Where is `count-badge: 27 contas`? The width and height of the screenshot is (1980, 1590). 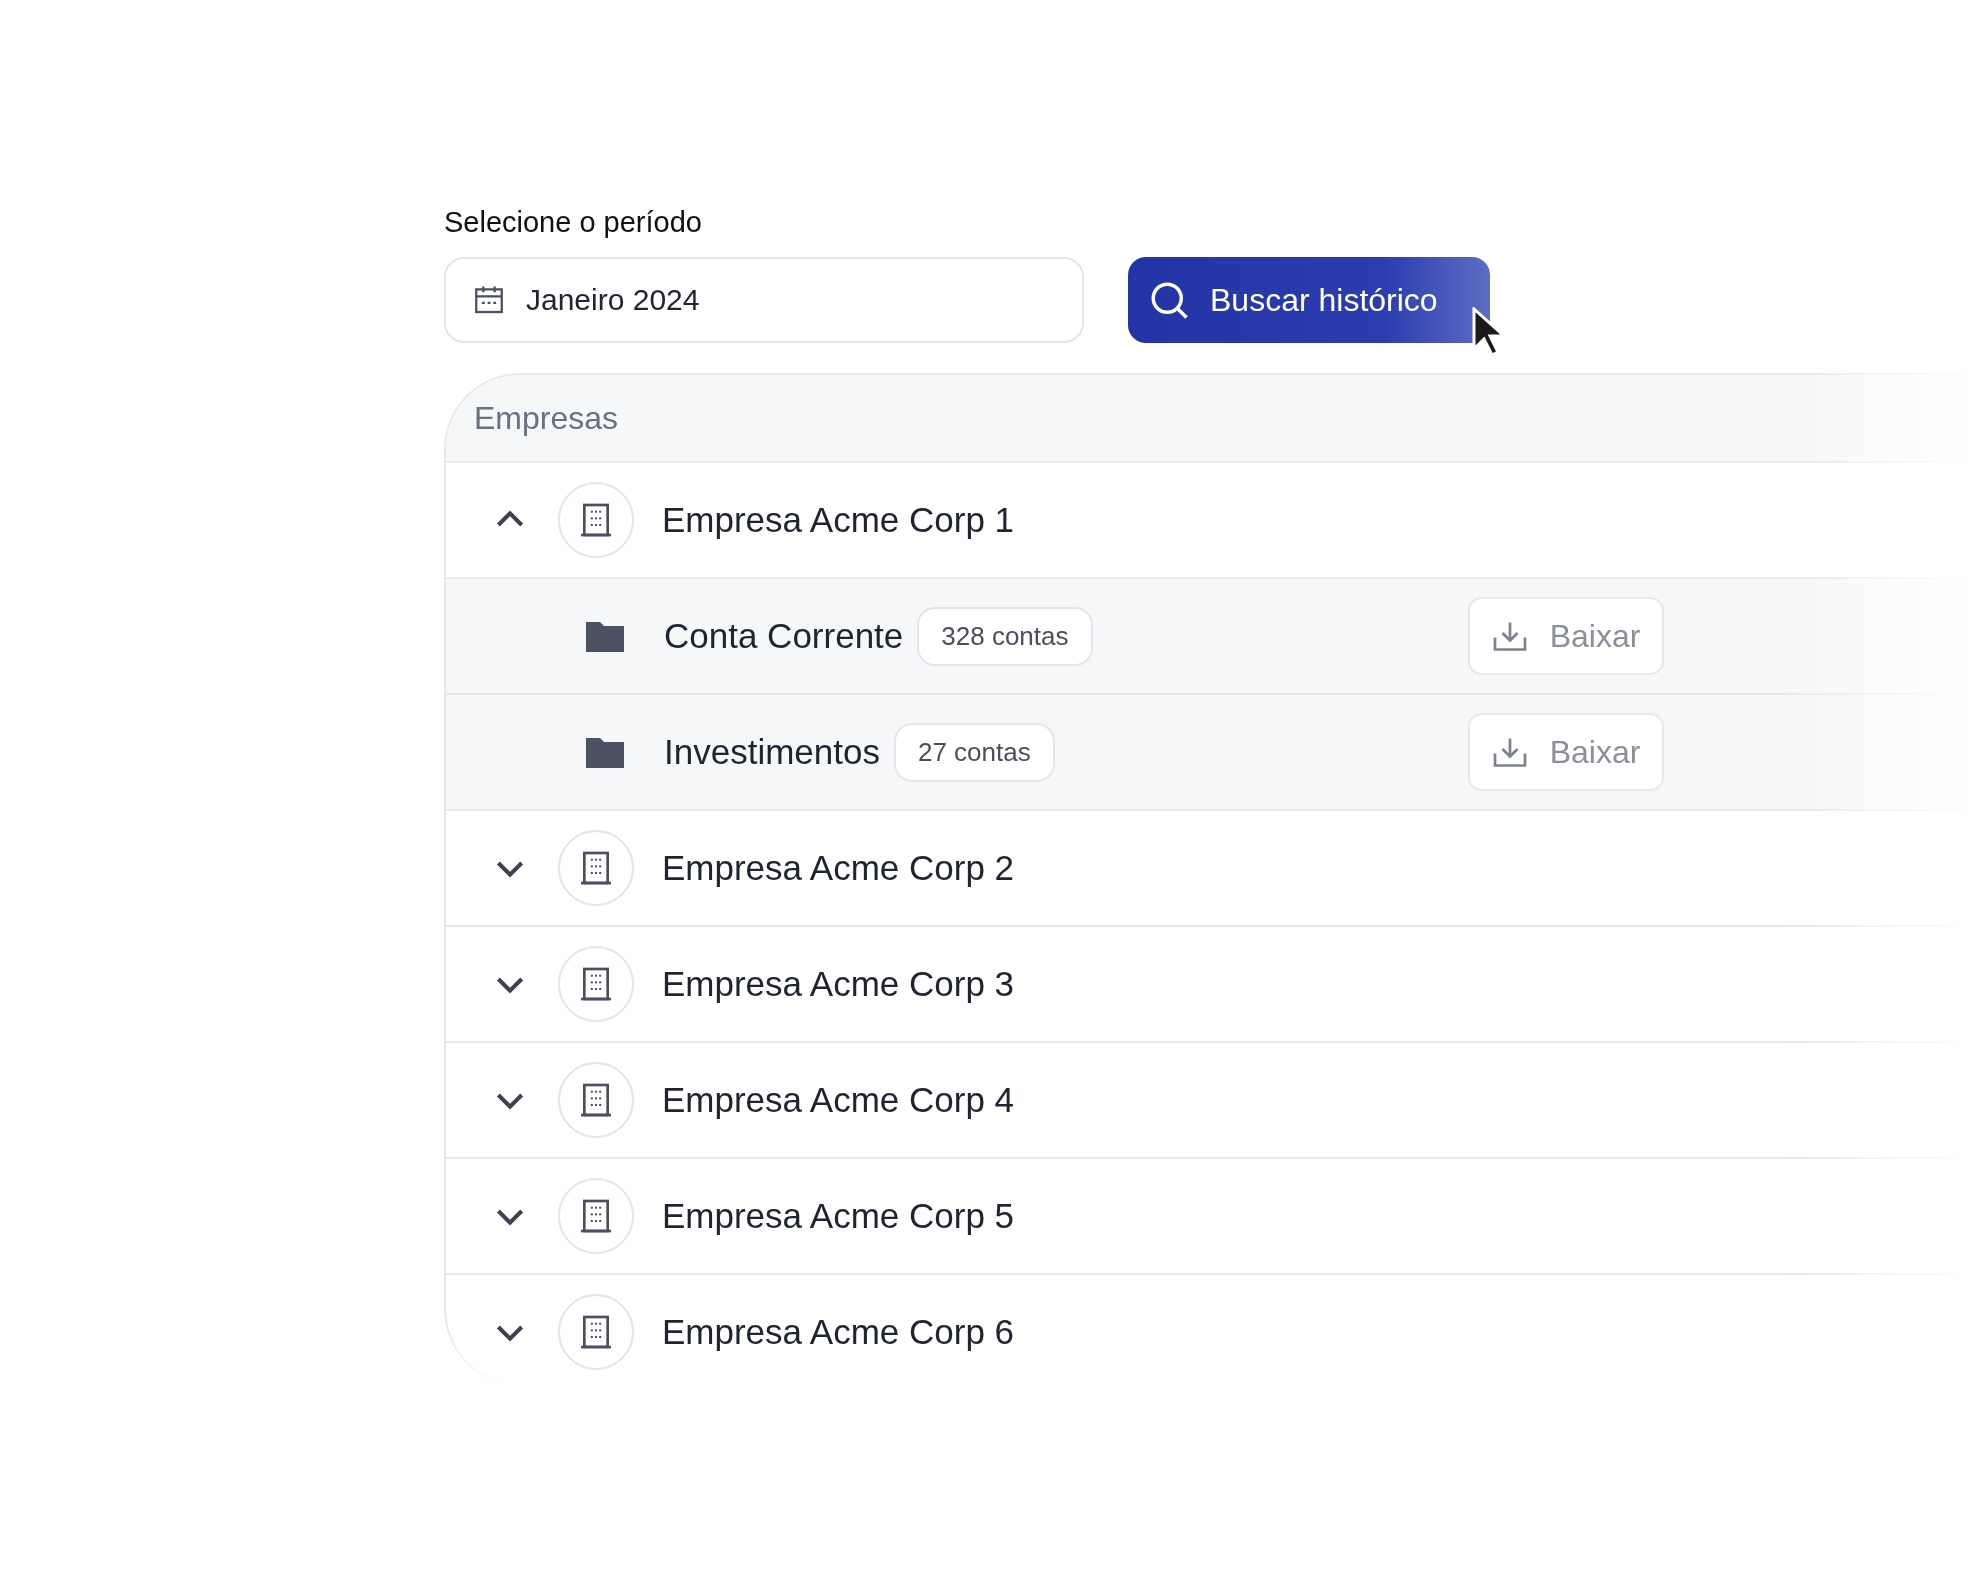
count-badge: 27 contas is located at coordinates (974, 752).